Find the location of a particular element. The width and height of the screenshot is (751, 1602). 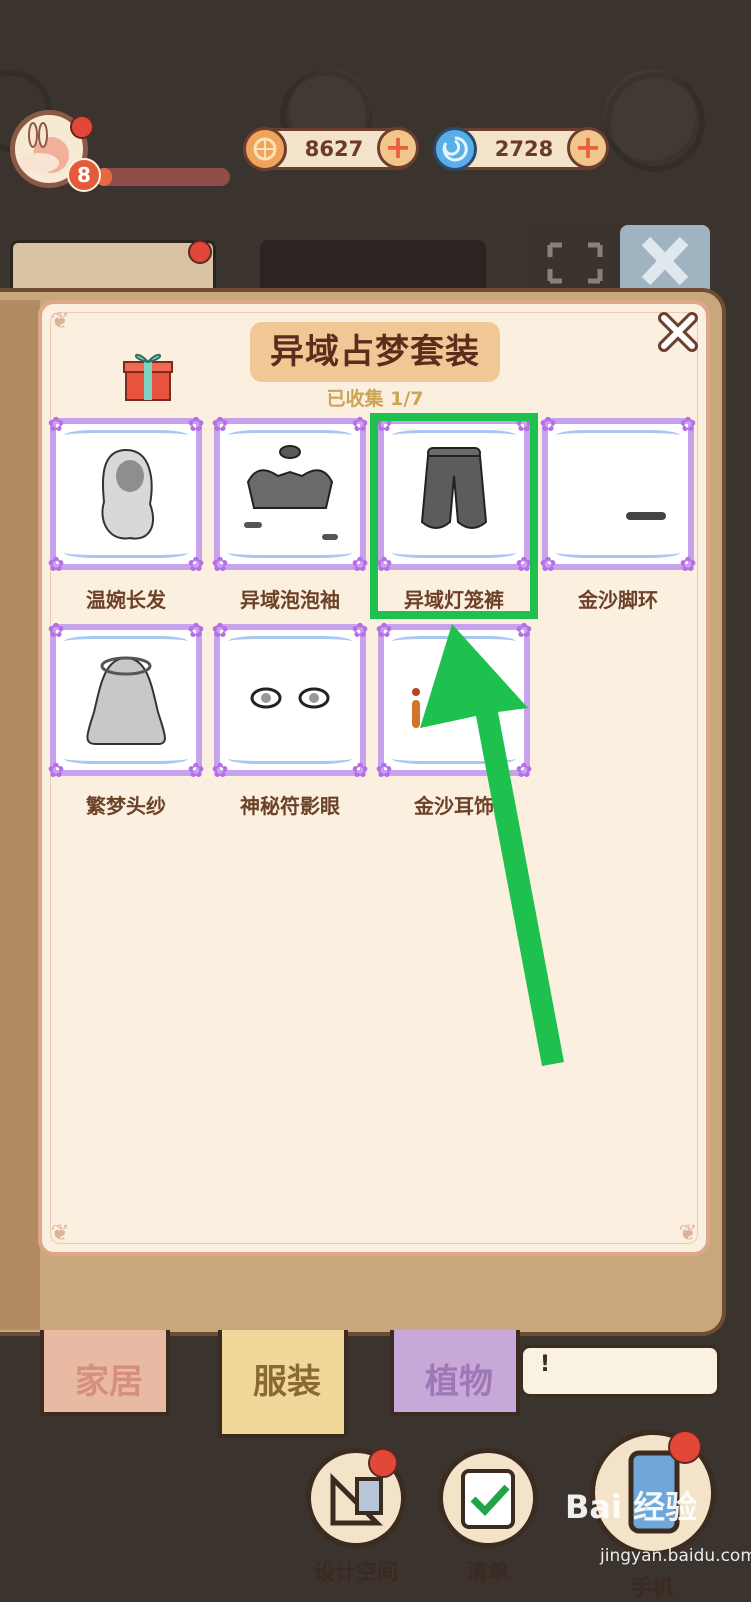

tab-notification-dot is located at coordinates (200, 252).